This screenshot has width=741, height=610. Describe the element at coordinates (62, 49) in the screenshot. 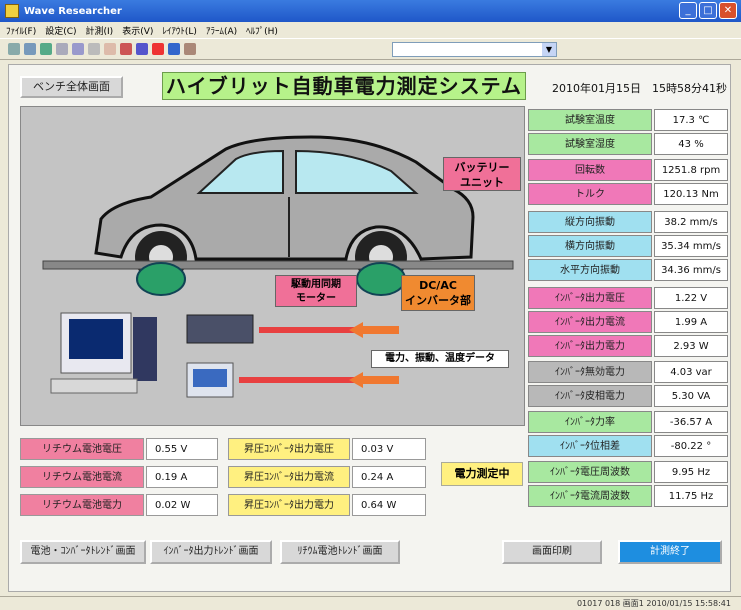

I see `print-icon` at that location.